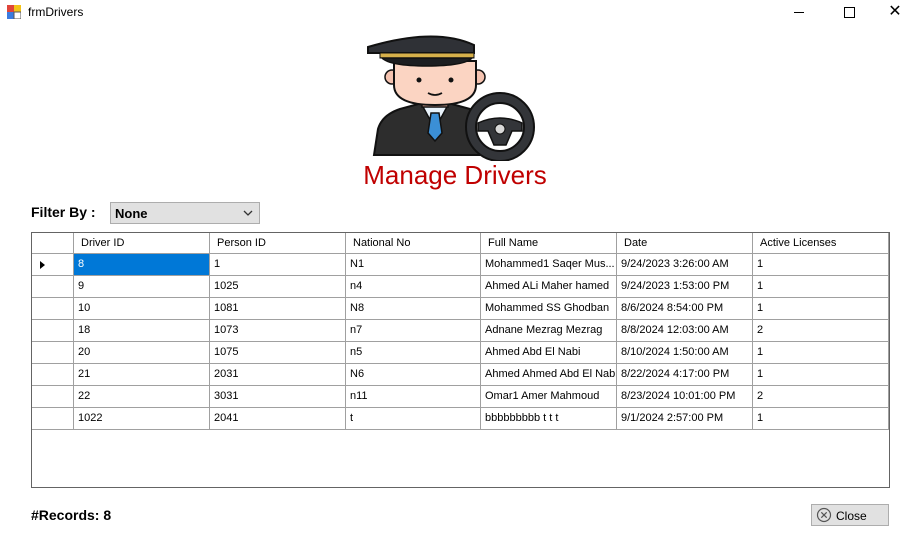  I want to click on chevron-down-icon, so click(248, 213).